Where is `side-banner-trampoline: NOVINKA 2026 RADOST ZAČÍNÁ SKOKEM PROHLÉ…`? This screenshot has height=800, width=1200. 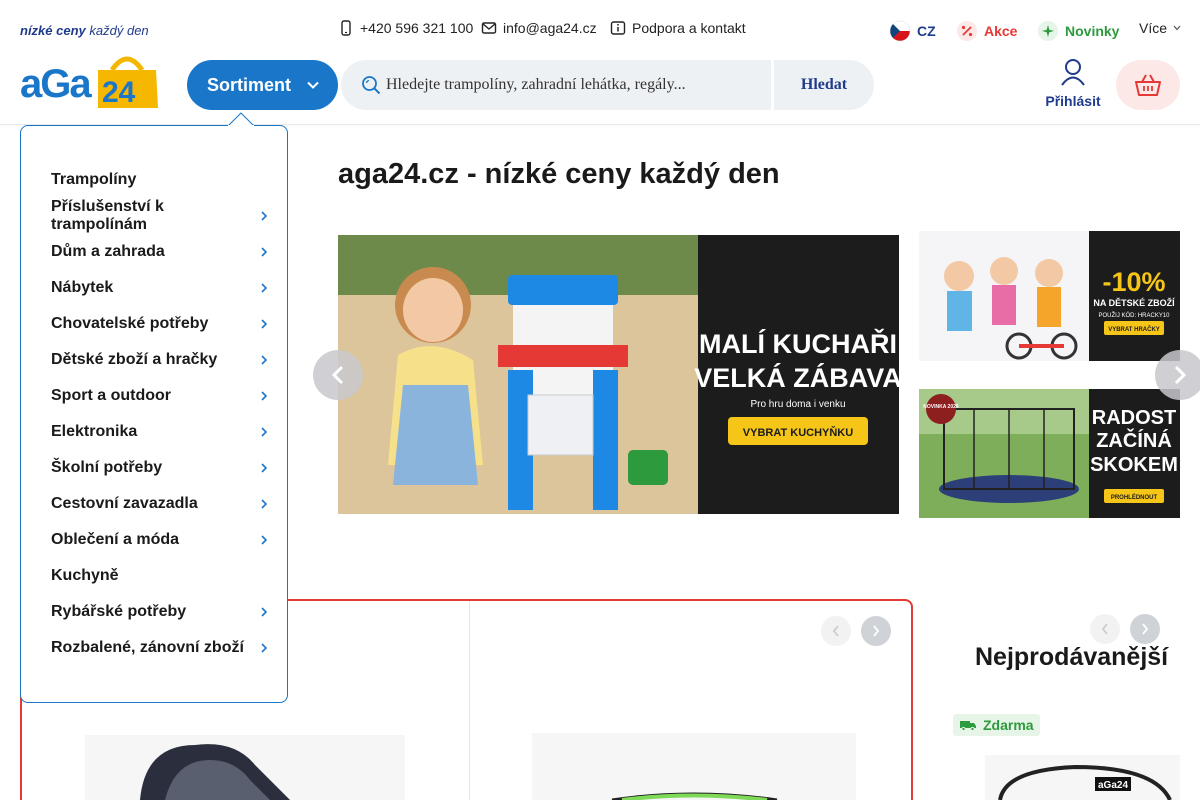 side-banner-trampoline: NOVINKA 2026 RADOST ZAČÍNÁ SKOKEM PROHLÉ… is located at coordinates (1049, 453).